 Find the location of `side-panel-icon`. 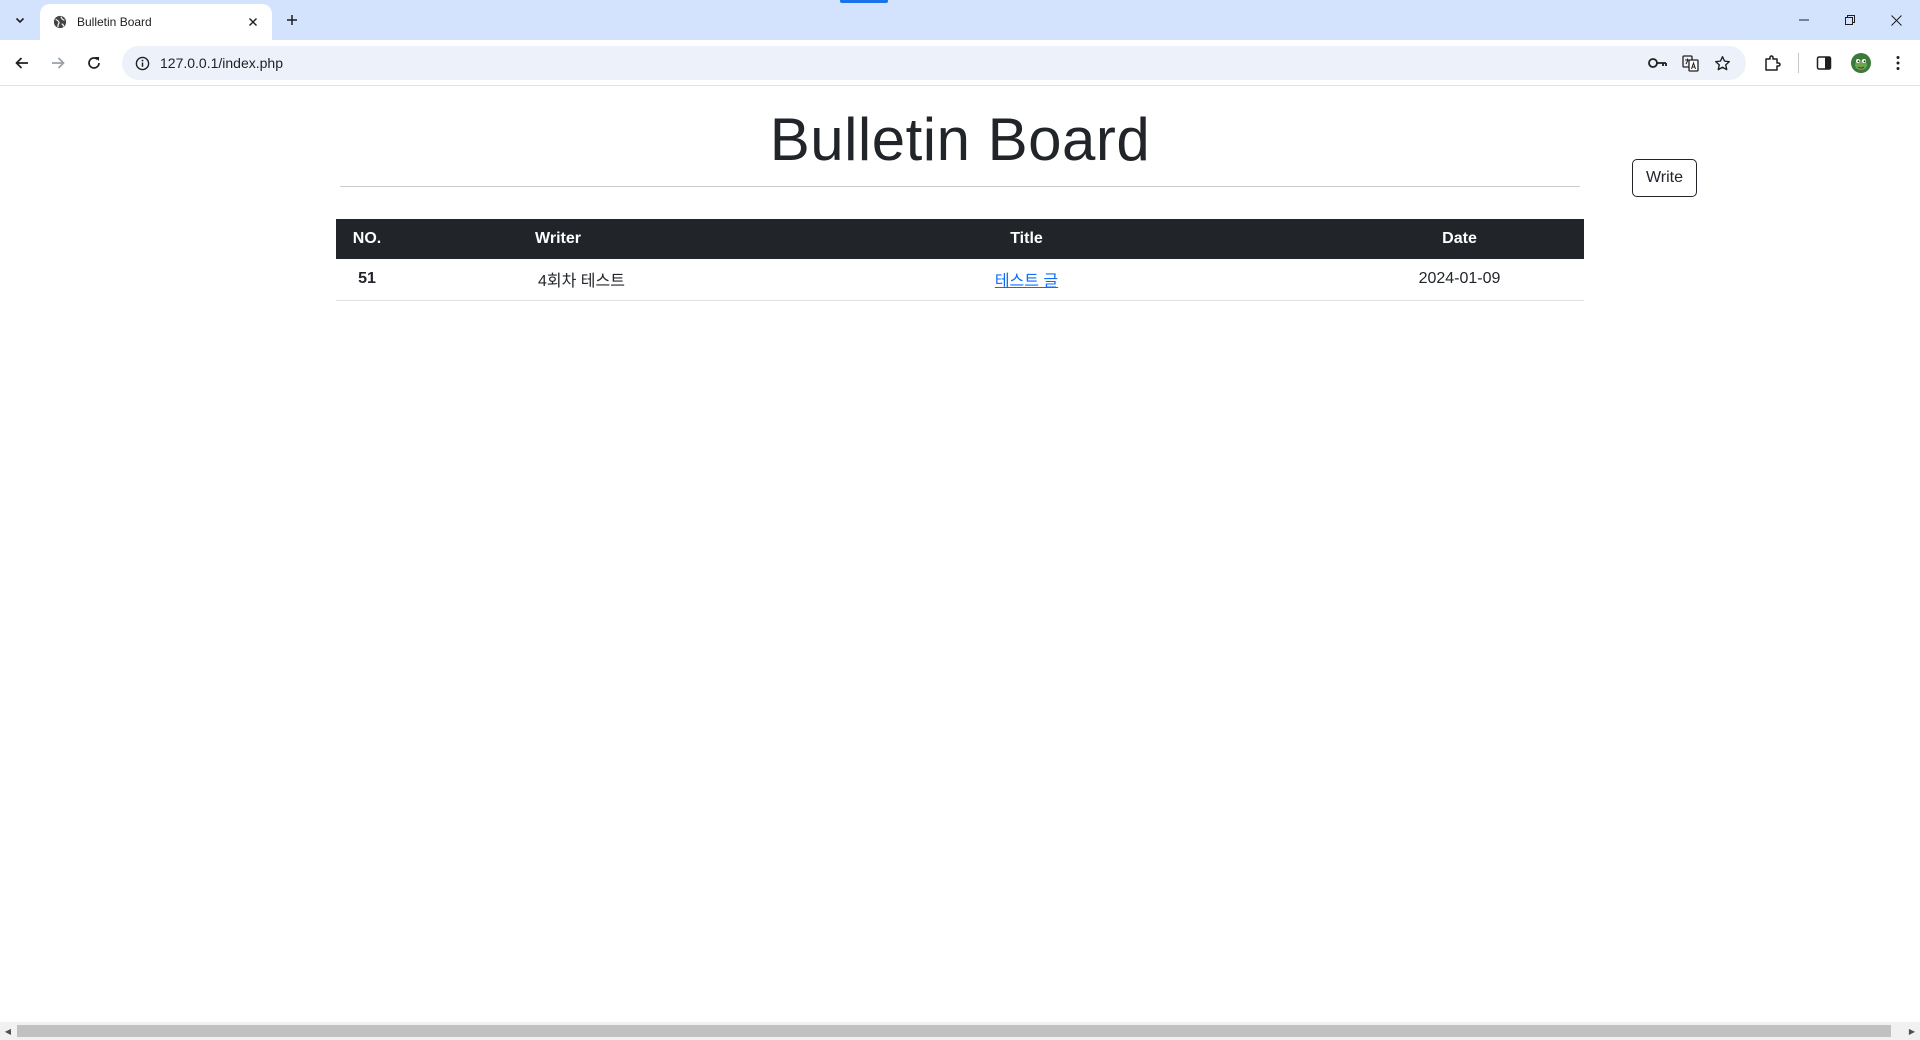

side-panel-icon is located at coordinates (1824, 63).